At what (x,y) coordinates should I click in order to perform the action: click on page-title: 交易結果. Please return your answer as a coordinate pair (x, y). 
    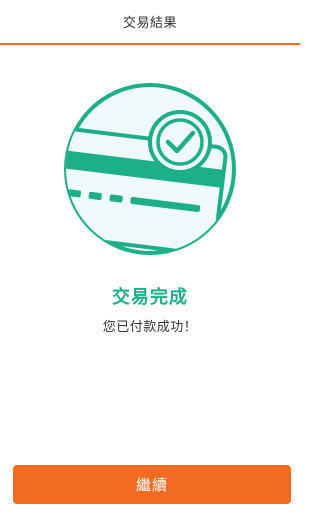
    Looking at the image, I should click on (149, 23).